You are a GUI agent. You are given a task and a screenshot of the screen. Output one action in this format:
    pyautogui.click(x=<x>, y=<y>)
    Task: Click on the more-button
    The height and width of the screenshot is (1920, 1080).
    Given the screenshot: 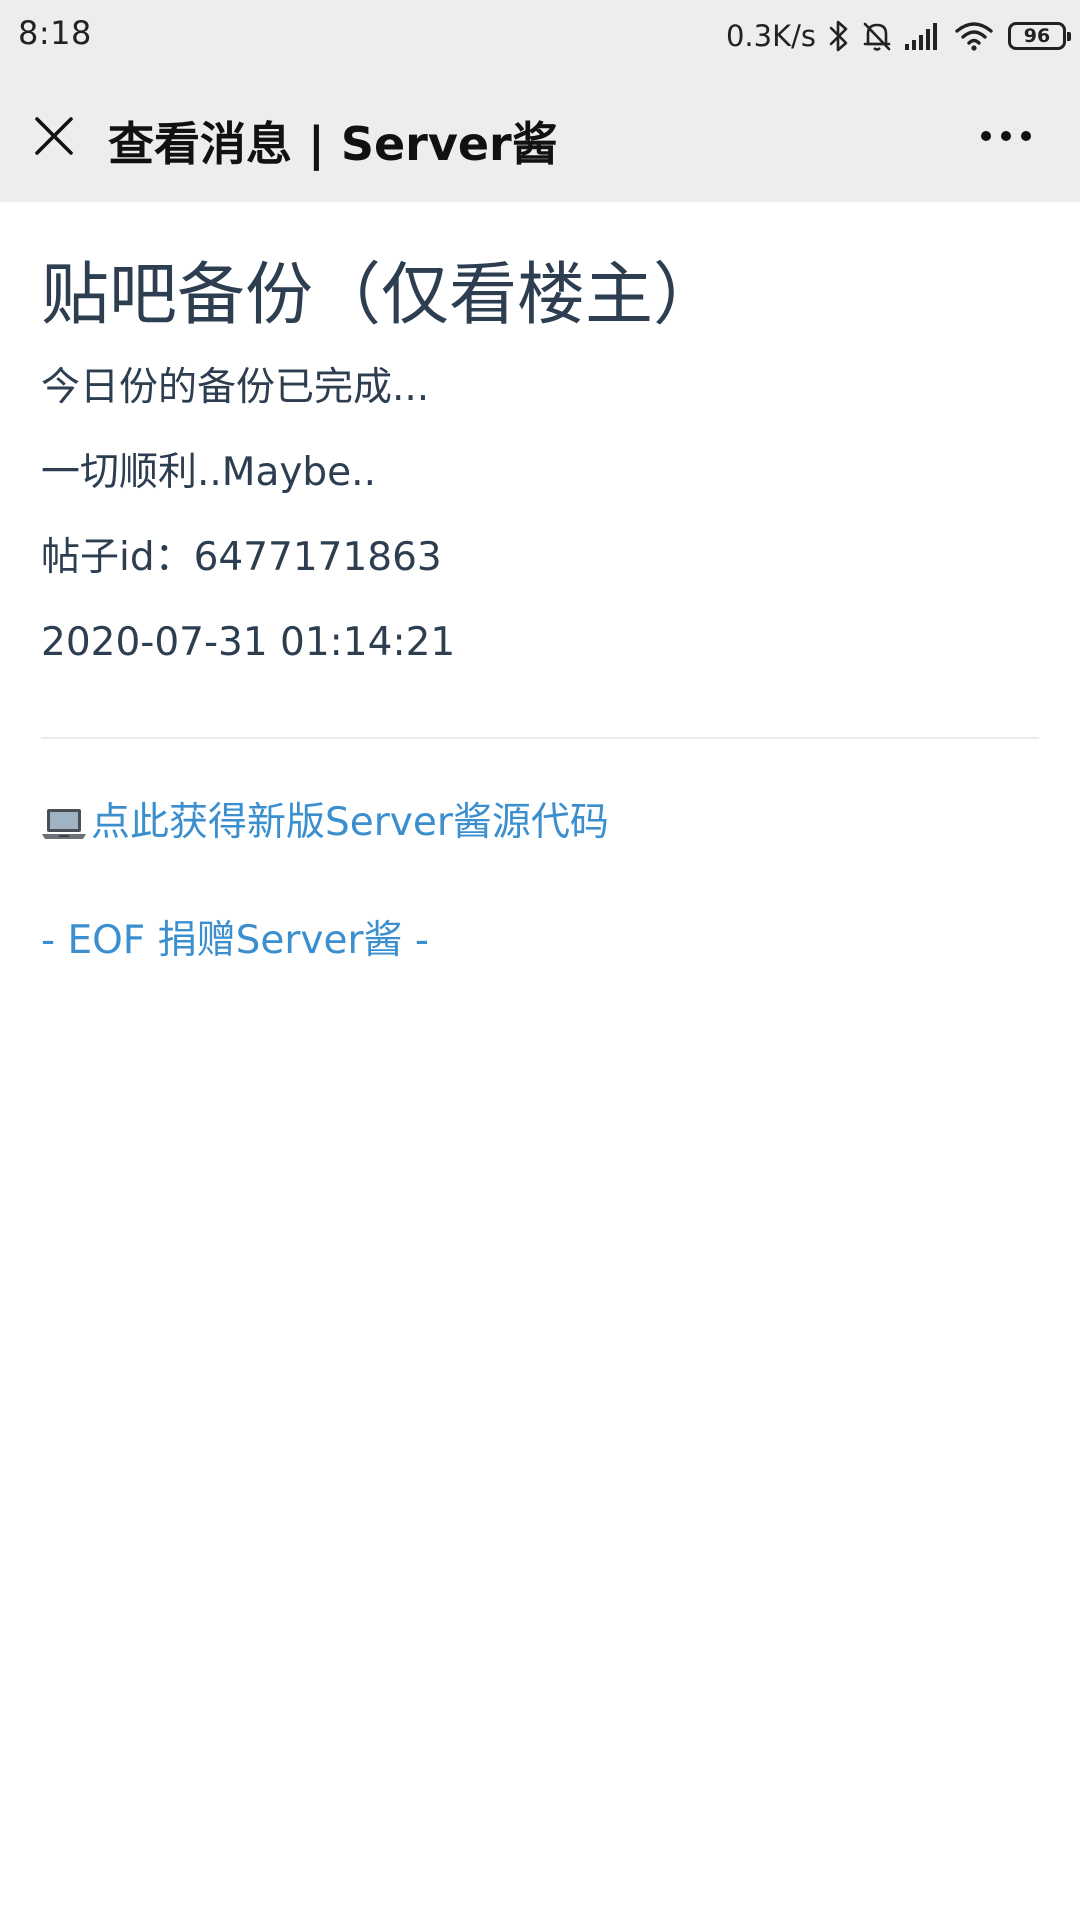 What is the action you would take?
    pyautogui.click(x=1006, y=136)
    